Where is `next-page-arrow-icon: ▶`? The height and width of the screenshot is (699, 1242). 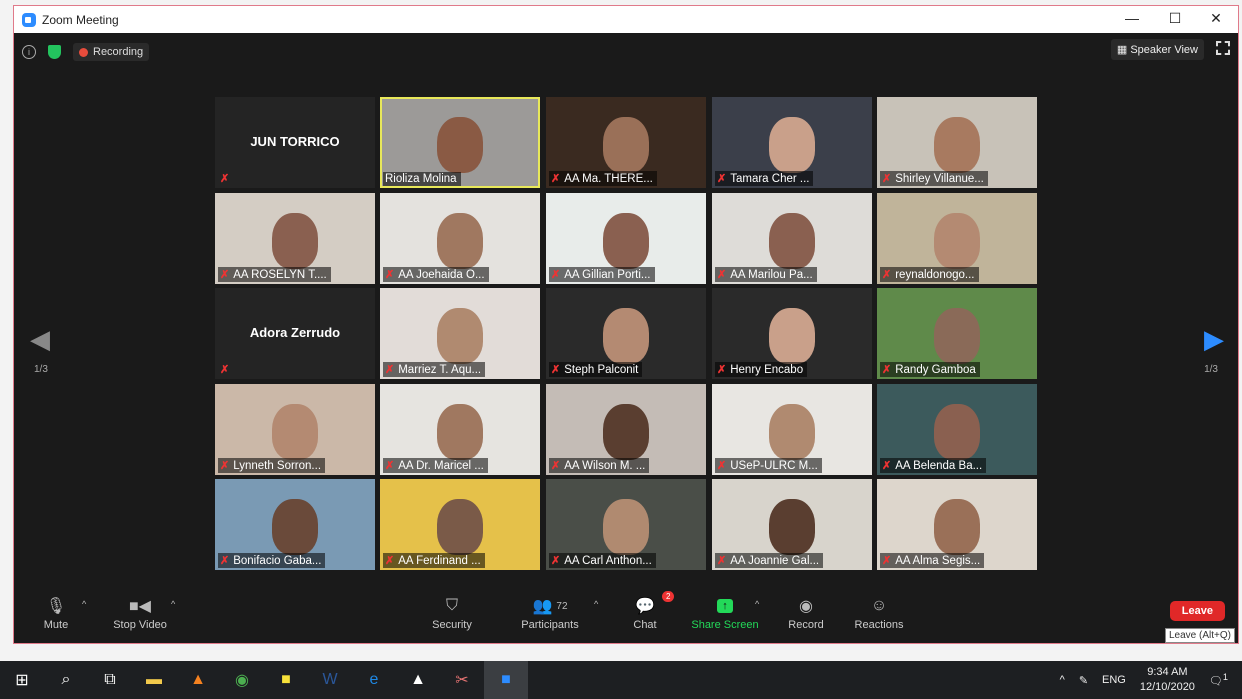 next-page-arrow-icon: ▶ is located at coordinates (1214, 339).